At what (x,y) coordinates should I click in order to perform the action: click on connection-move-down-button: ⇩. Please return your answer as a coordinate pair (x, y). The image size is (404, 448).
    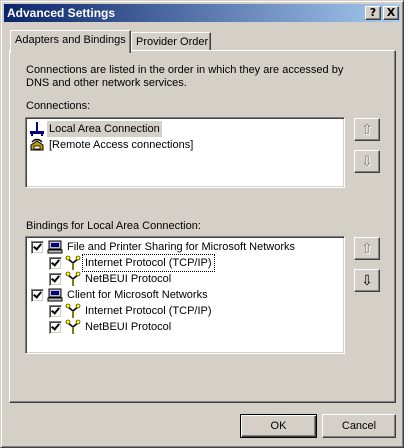
    Looking at the image, I should click on (367, 161).